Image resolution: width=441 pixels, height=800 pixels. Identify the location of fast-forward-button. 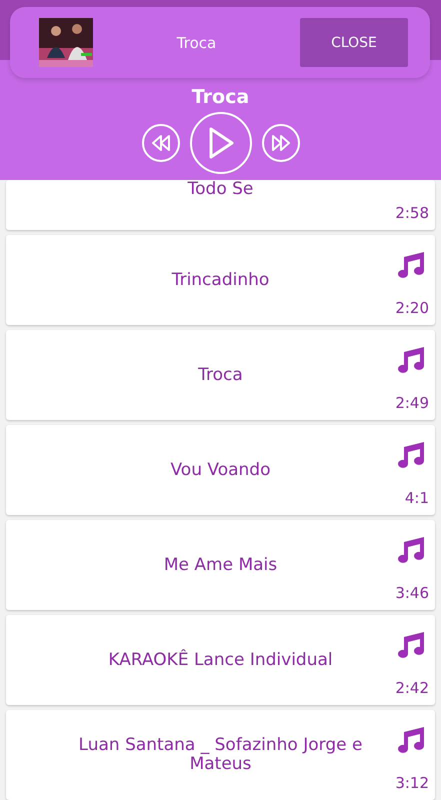
(281, 143).